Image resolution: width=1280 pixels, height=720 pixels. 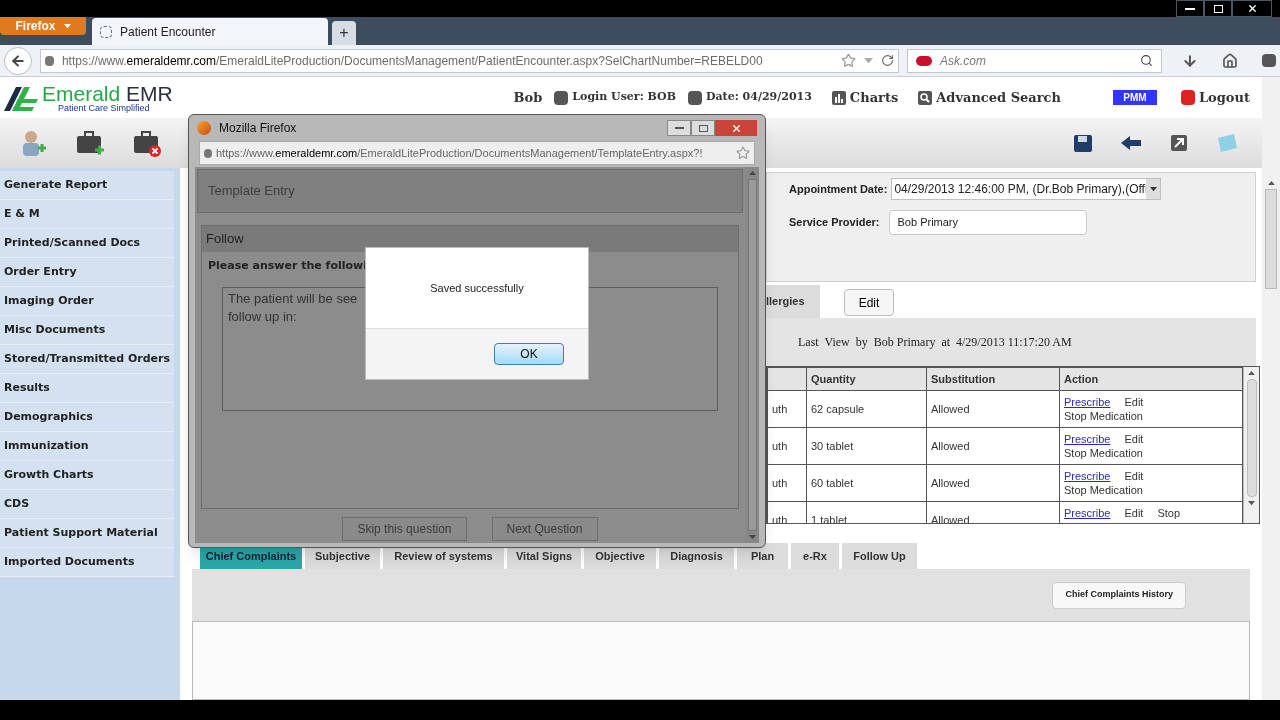 What do you see at coordinates (838, 97) in the screenshot?
I see `bar-chart-icon` at bounding box center [838, 97].